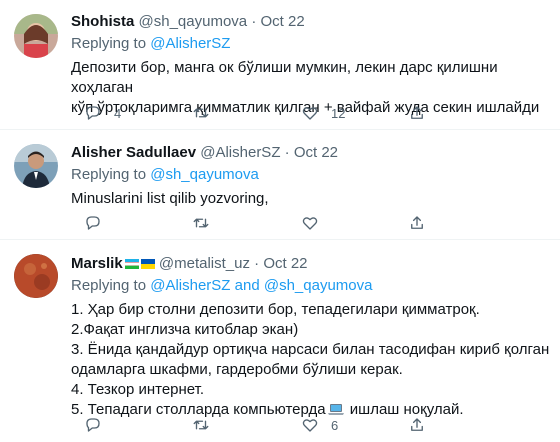 This screenshot has height=442, width=560. Describe the element at coordinates (310, 199) in the screenshot. I see `tweet-text: Minuslarini list qilib yozvoring,` at that location.